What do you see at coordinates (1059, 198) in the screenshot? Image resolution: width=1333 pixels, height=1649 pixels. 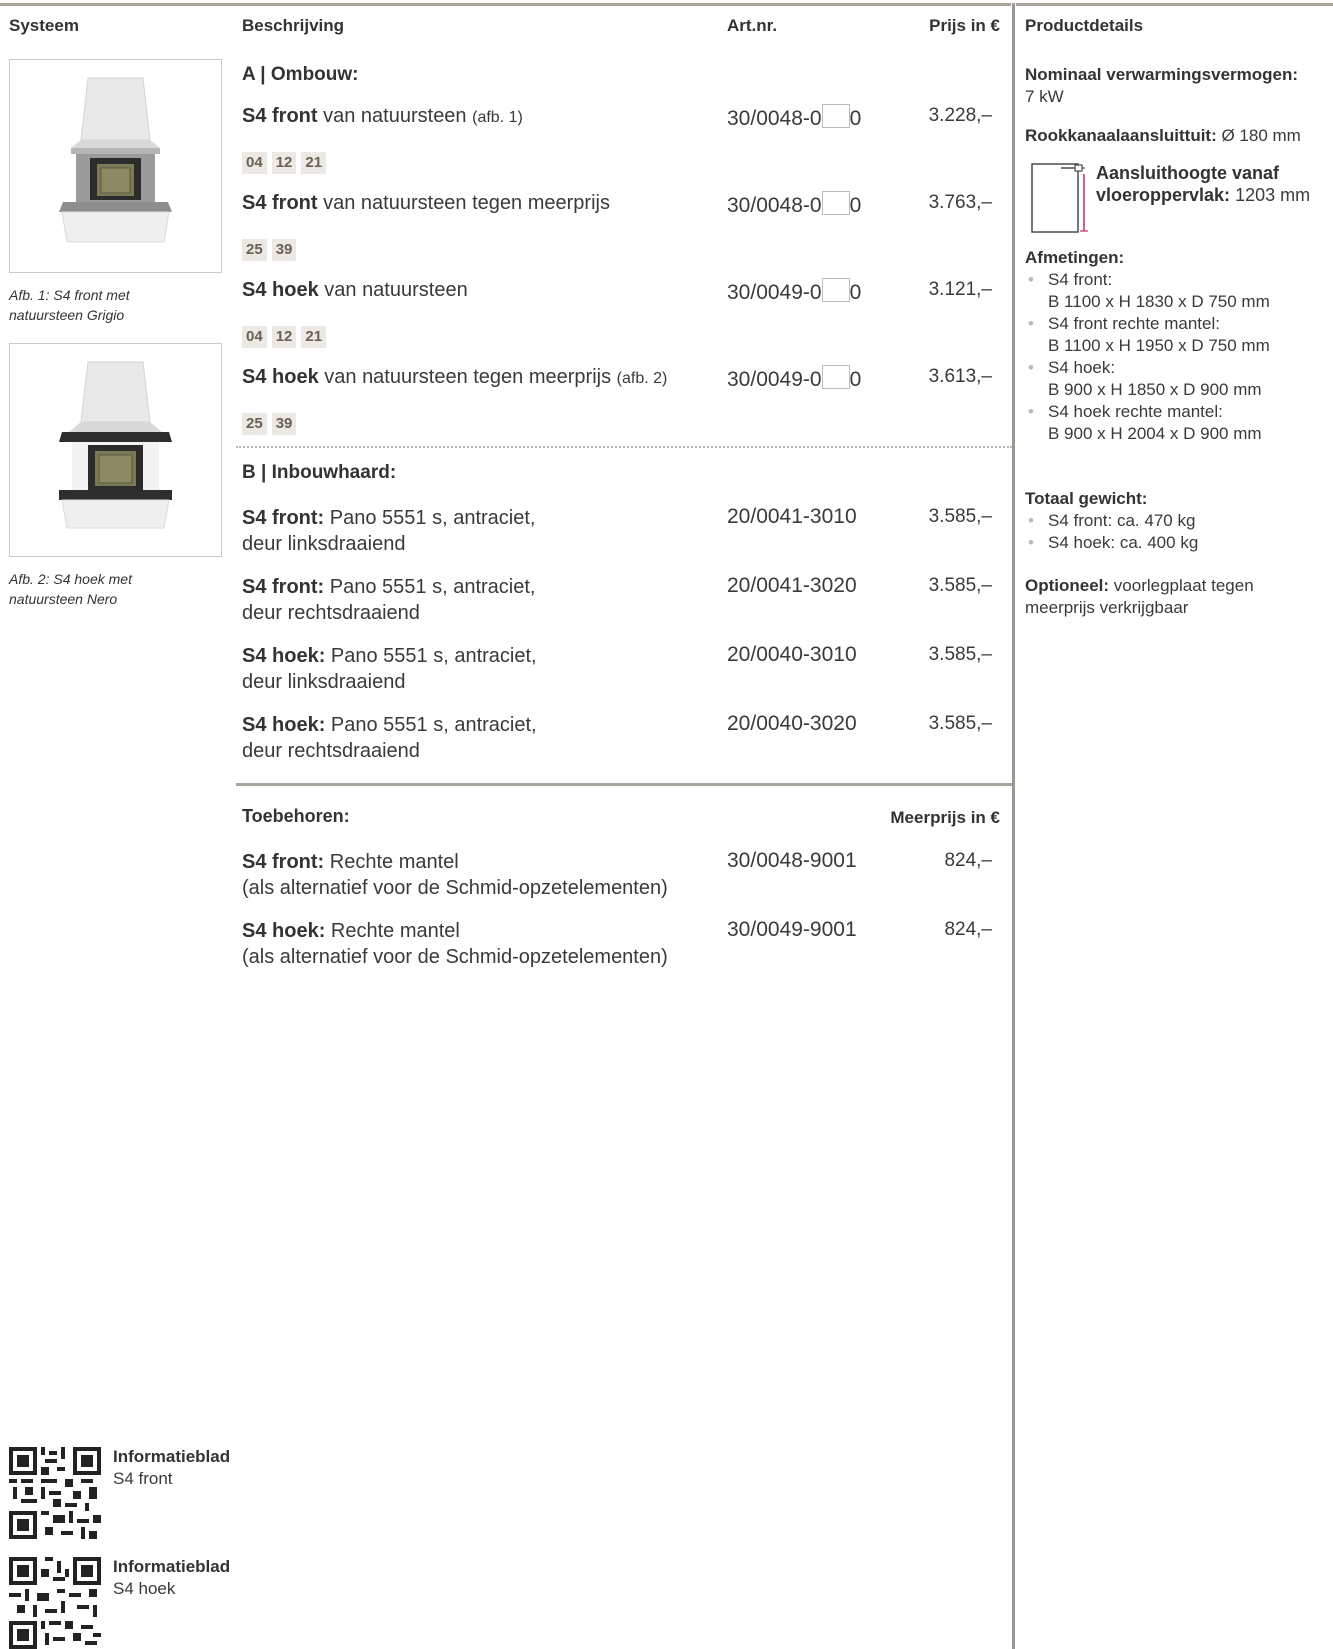 I see `connection-height-diagram` at bounding box center [1059, 198].